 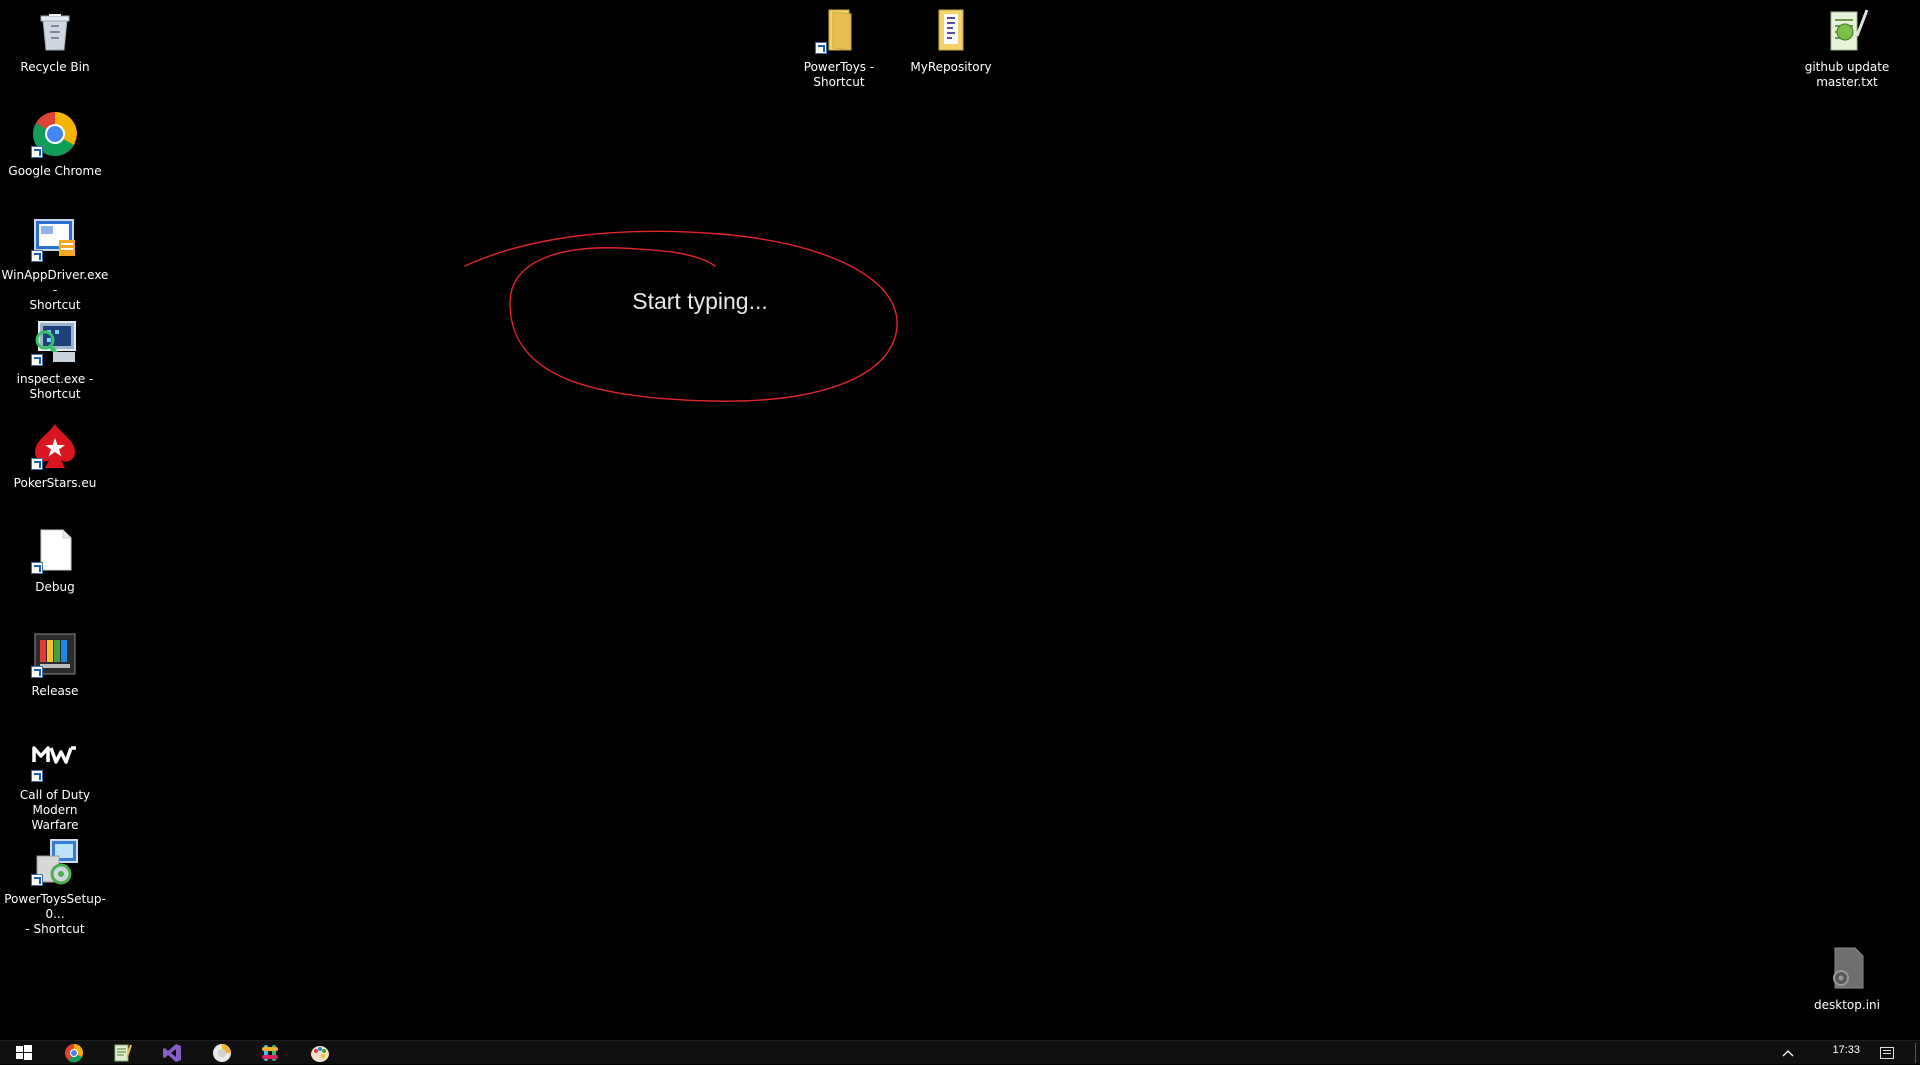 I want to click on notification-center-icon, so click(x=1887, y=1053).